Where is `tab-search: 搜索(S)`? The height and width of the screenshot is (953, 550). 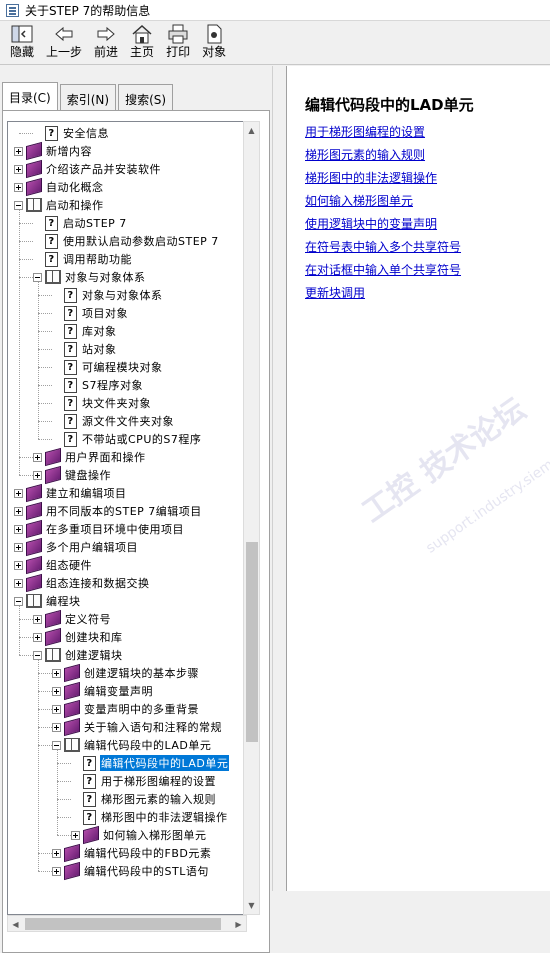 tab-search: 搜索(S) is located at coordinates (146, 97).